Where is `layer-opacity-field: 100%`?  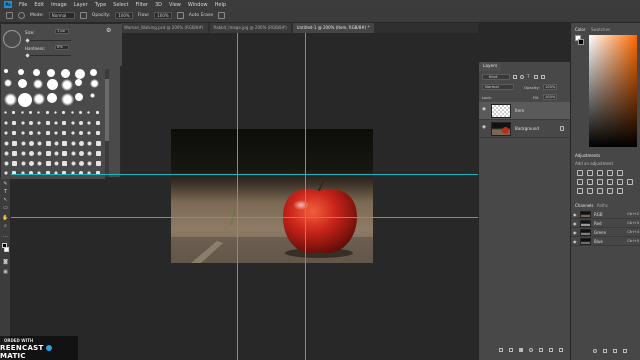
layer-opacity-field: 100% is located at coordinates (550, 87).